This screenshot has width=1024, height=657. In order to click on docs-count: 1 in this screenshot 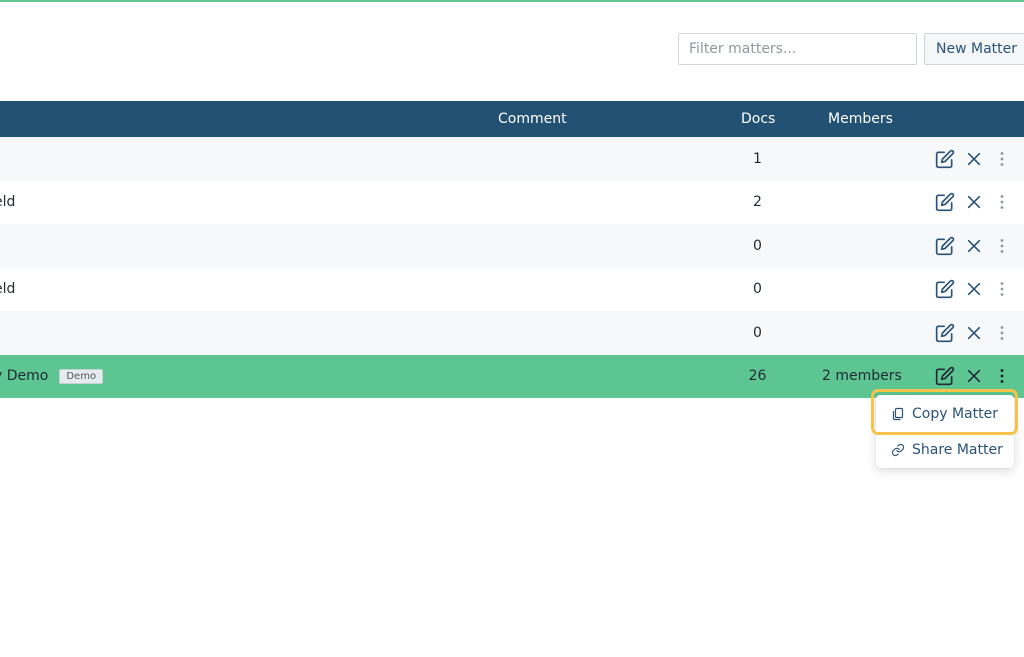, I will do `click(757, 158)`.